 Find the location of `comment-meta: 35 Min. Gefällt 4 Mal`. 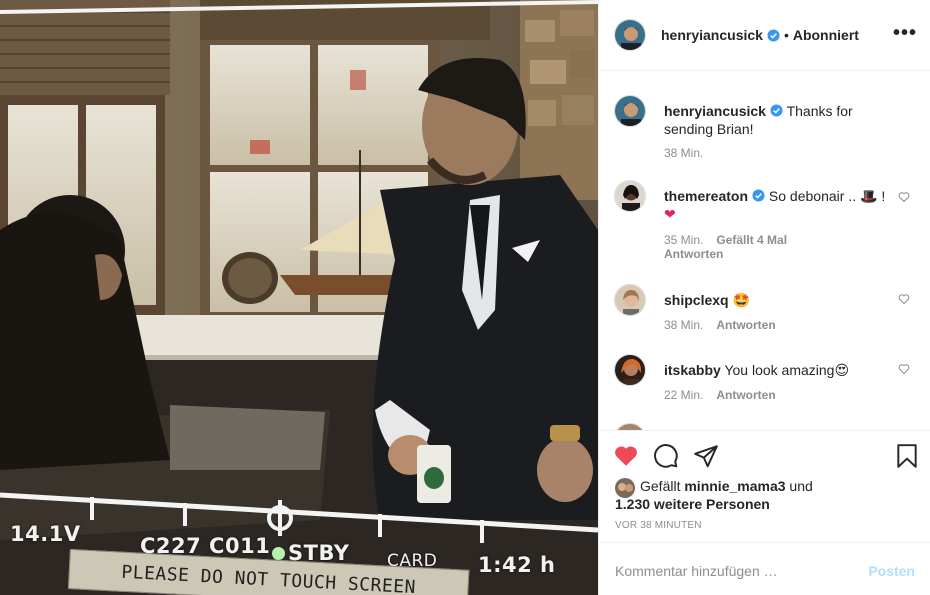

comment-meta: 35 Min. Gefällt 4 Mal is located at coordinates (725, 240).